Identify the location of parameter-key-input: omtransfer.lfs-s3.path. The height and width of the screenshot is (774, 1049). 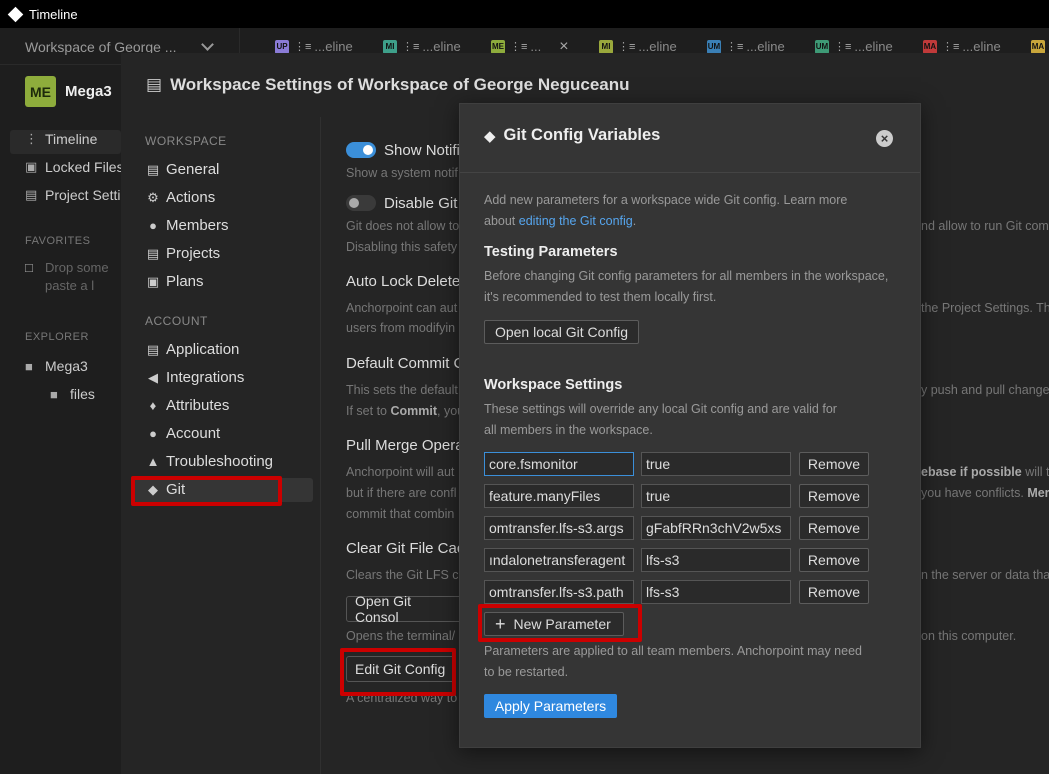
(559, 592).